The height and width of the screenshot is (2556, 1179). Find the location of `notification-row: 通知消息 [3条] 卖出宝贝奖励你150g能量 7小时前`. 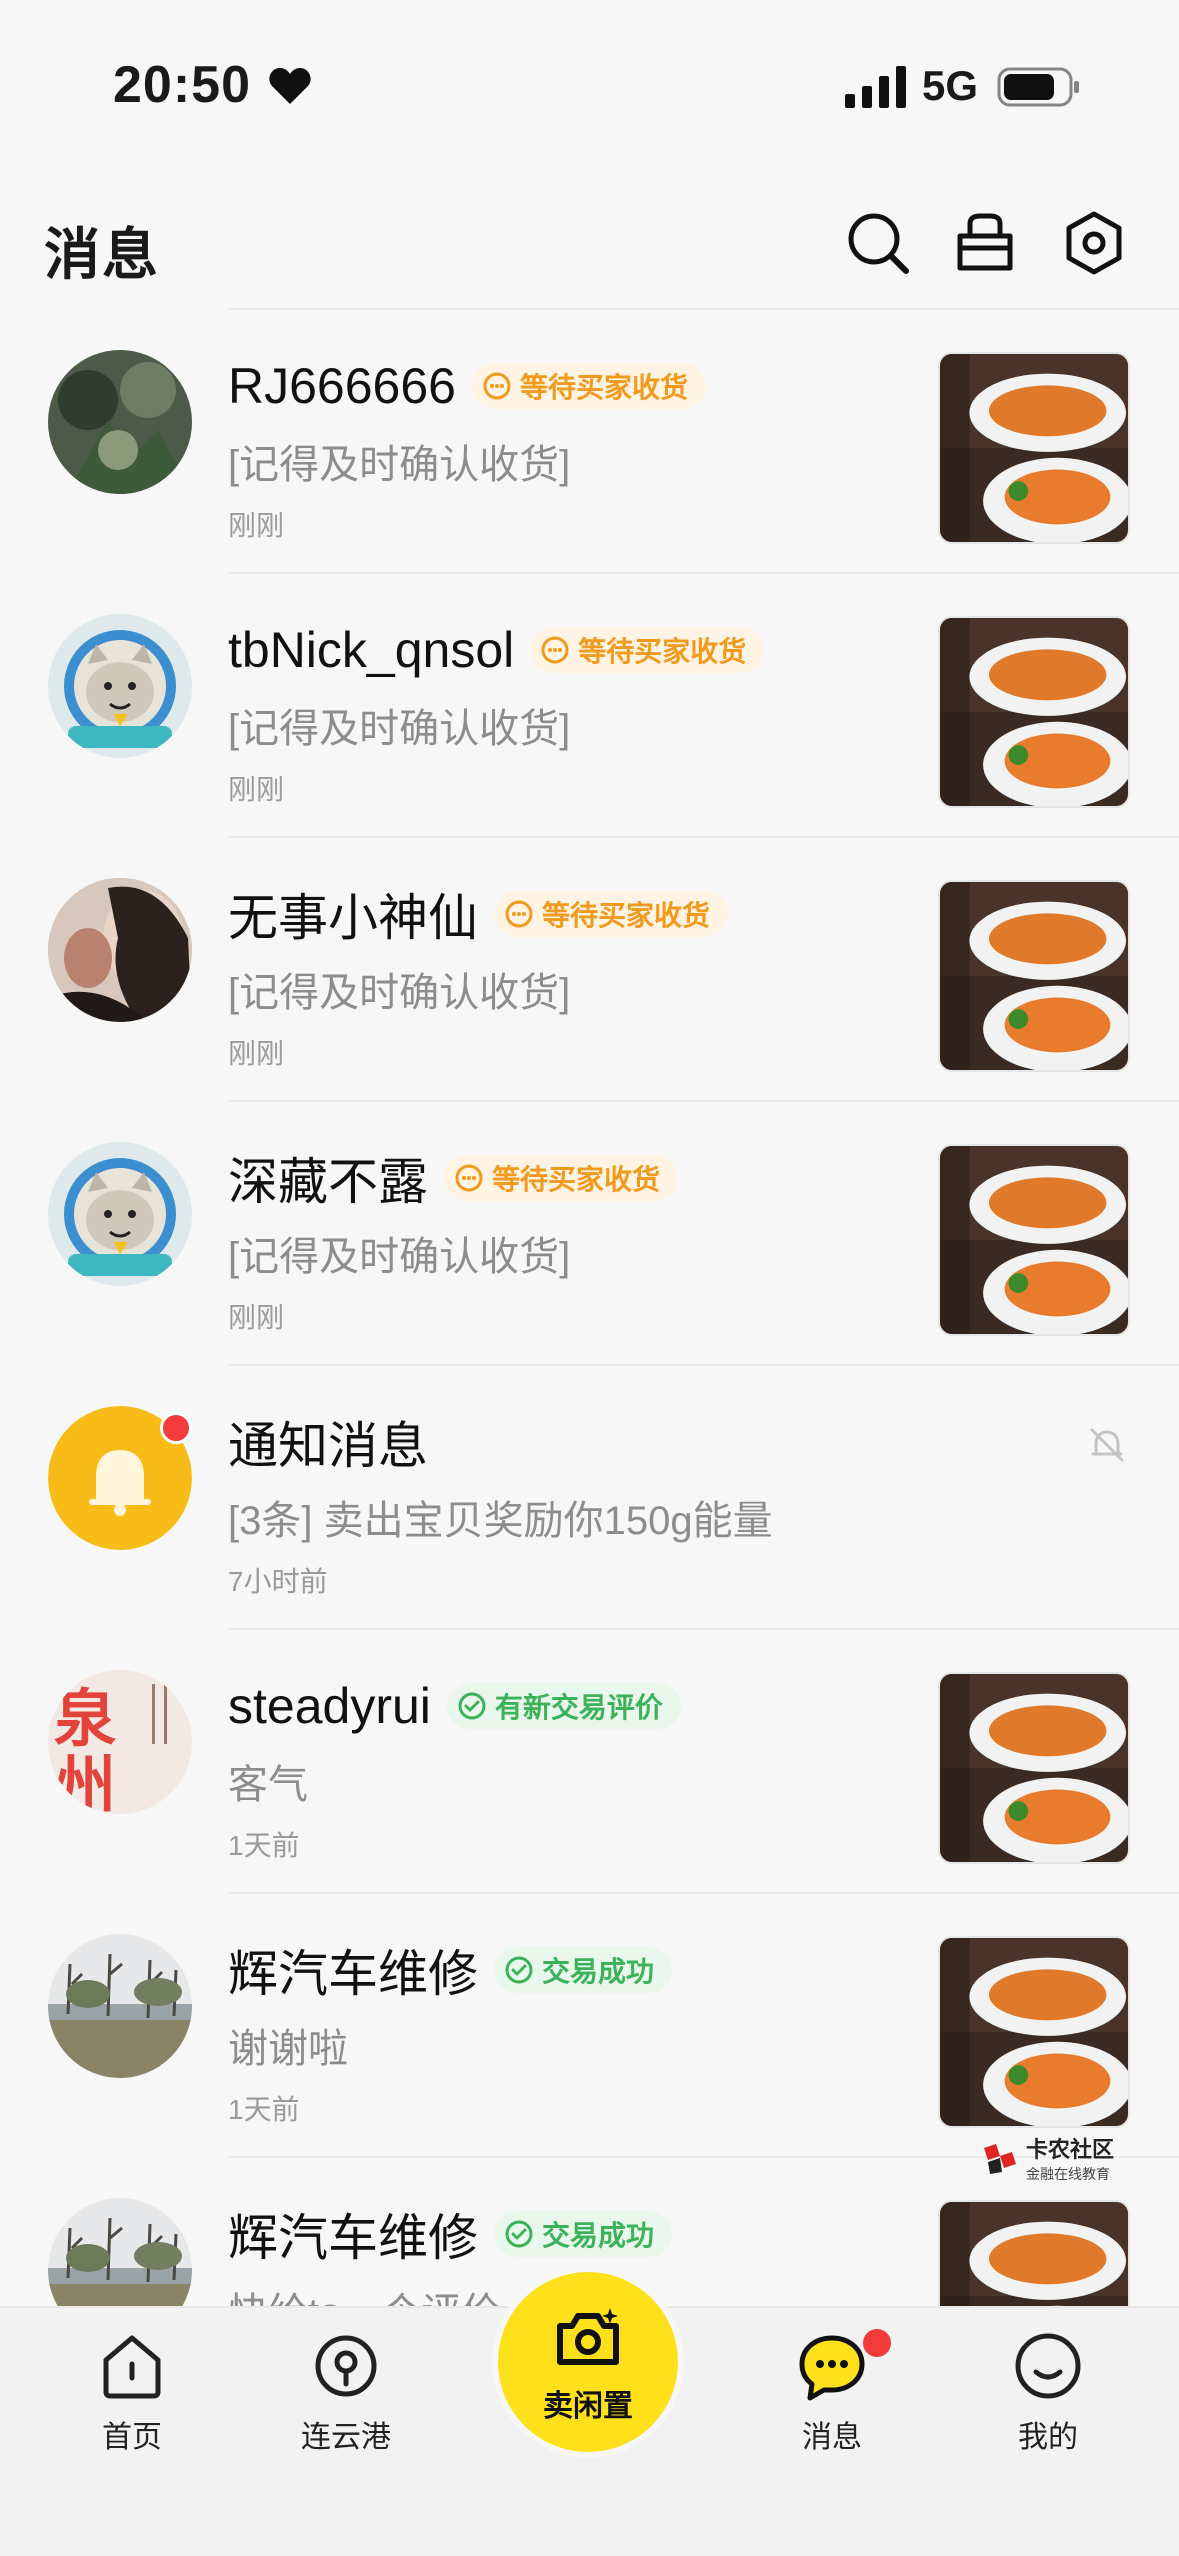

notification-row: 通知消息 [3条] 卖出宝贝奖励你150g能量 7小时前 is located at coordinates (589, 1496).